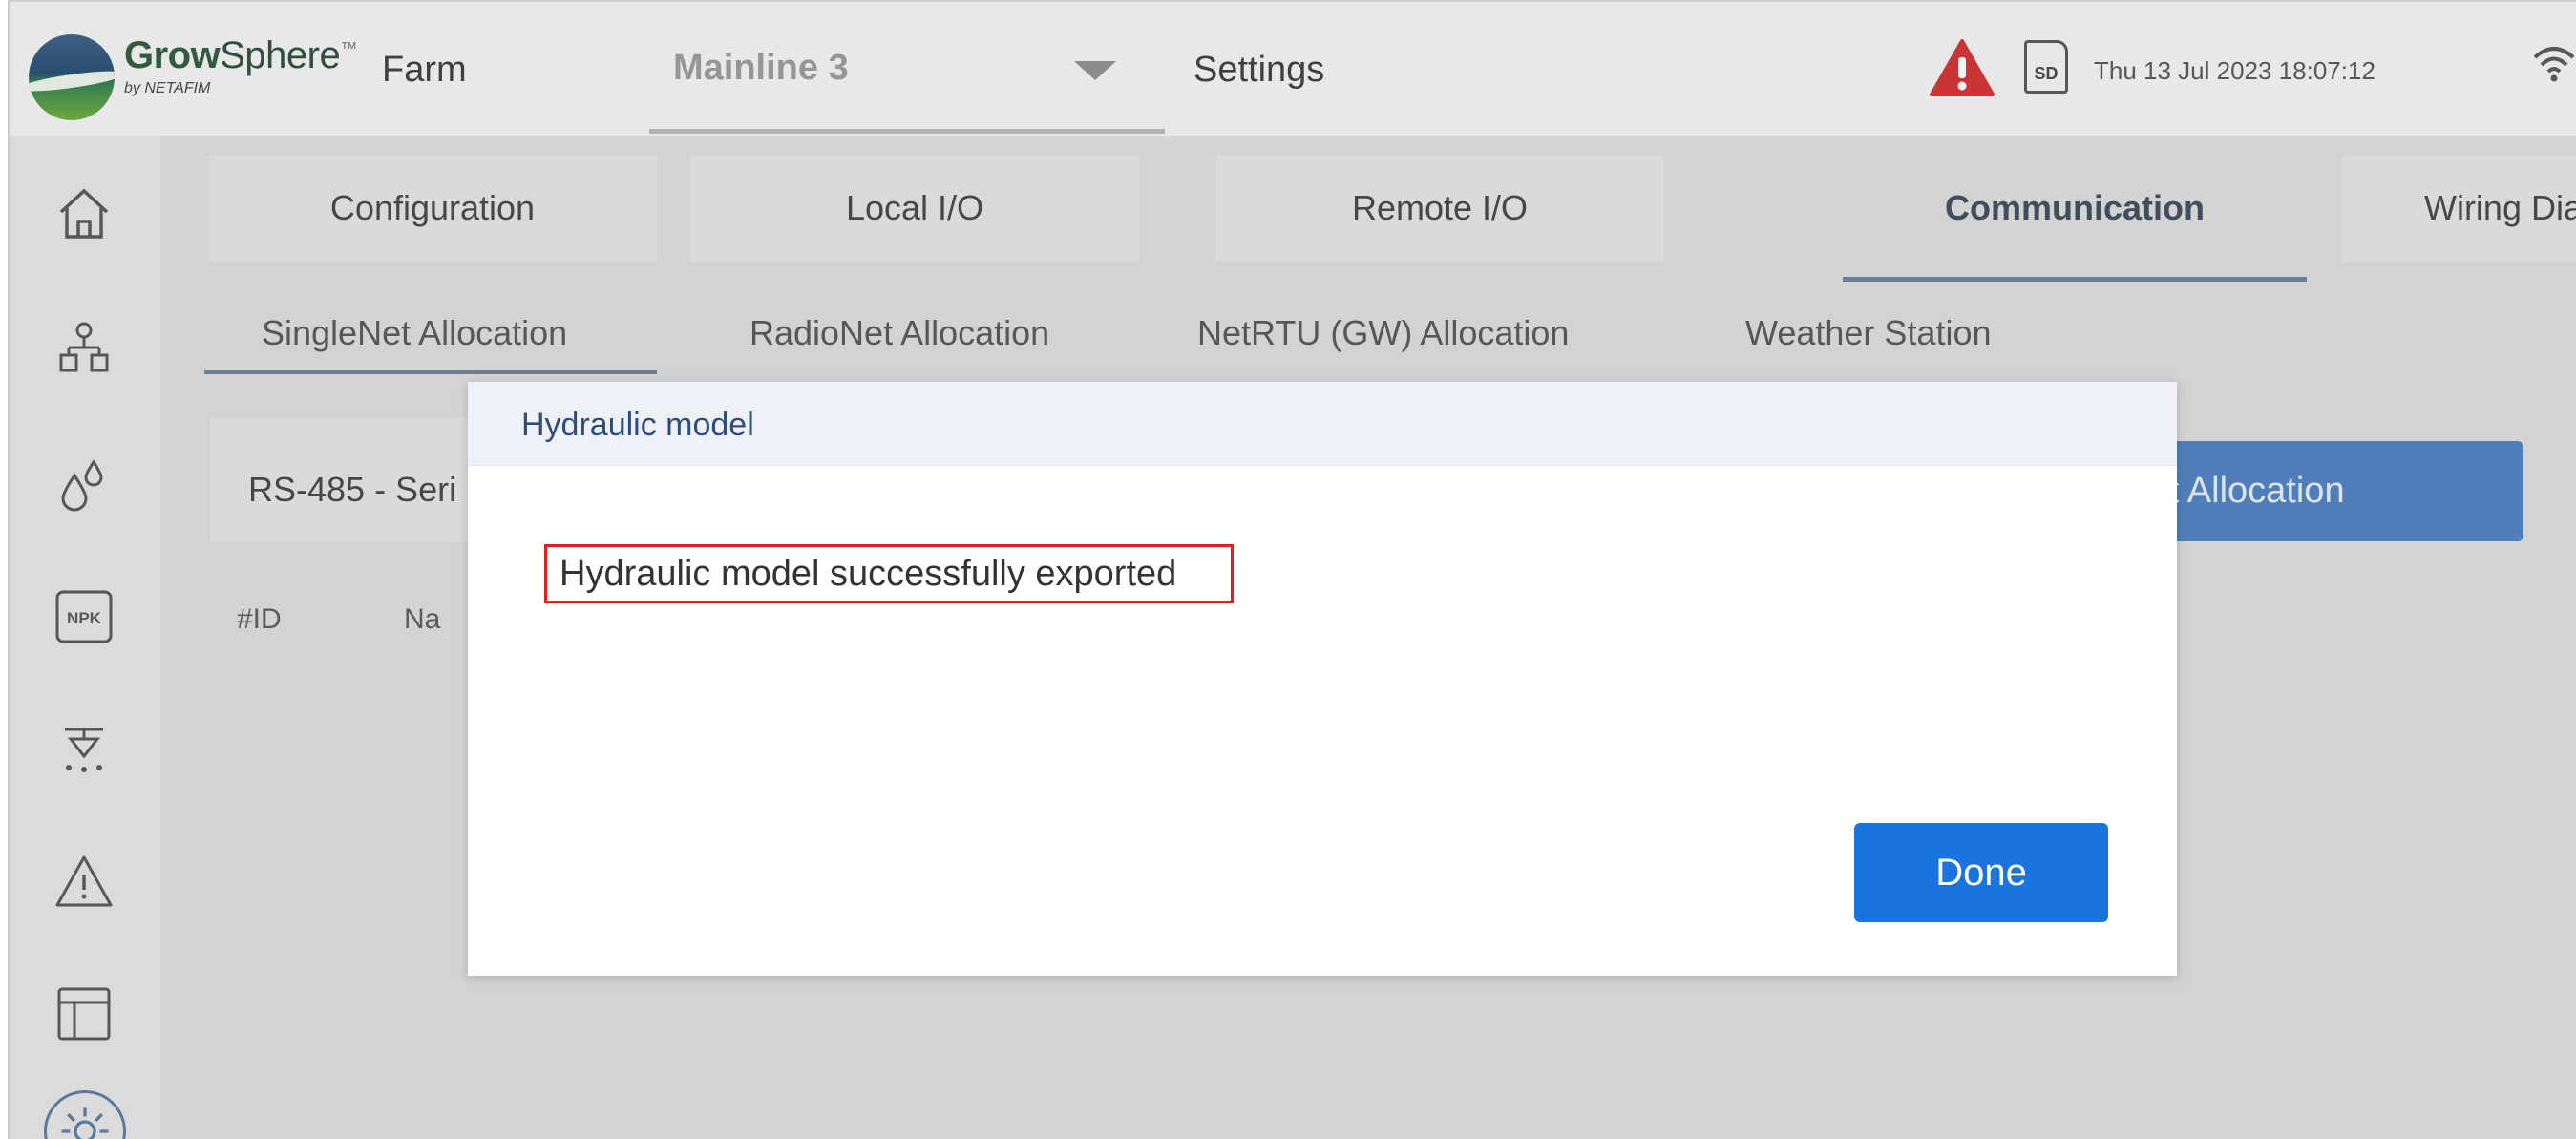 The width and height of the screenshot is (2576, 1139). I want to click on datetime-display: Thu 13 Jul 2023 18:07:12, so click(2234, 70).